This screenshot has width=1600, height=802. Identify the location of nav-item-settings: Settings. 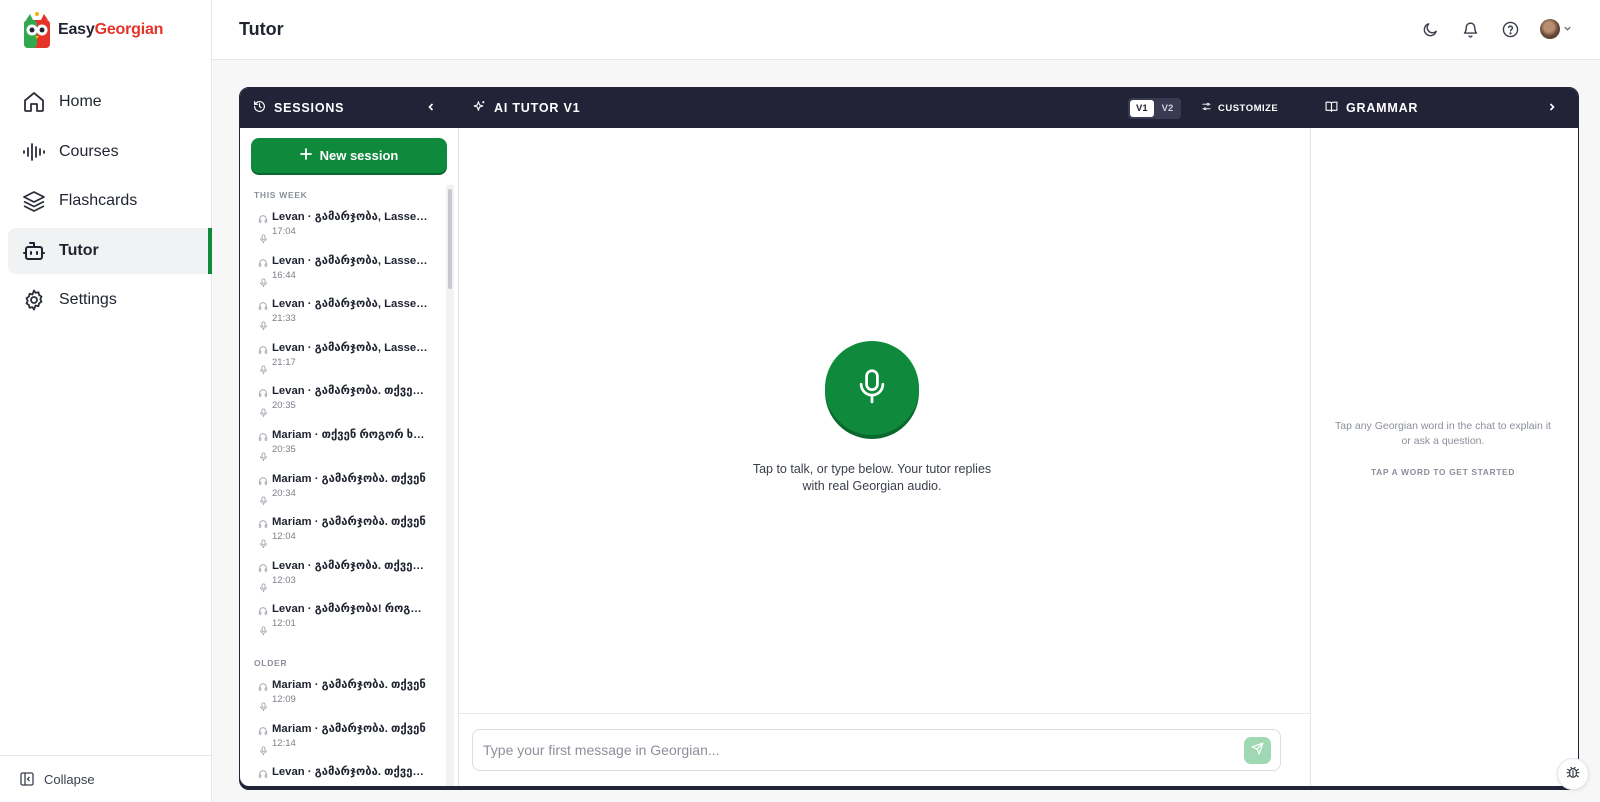
(110, 300).